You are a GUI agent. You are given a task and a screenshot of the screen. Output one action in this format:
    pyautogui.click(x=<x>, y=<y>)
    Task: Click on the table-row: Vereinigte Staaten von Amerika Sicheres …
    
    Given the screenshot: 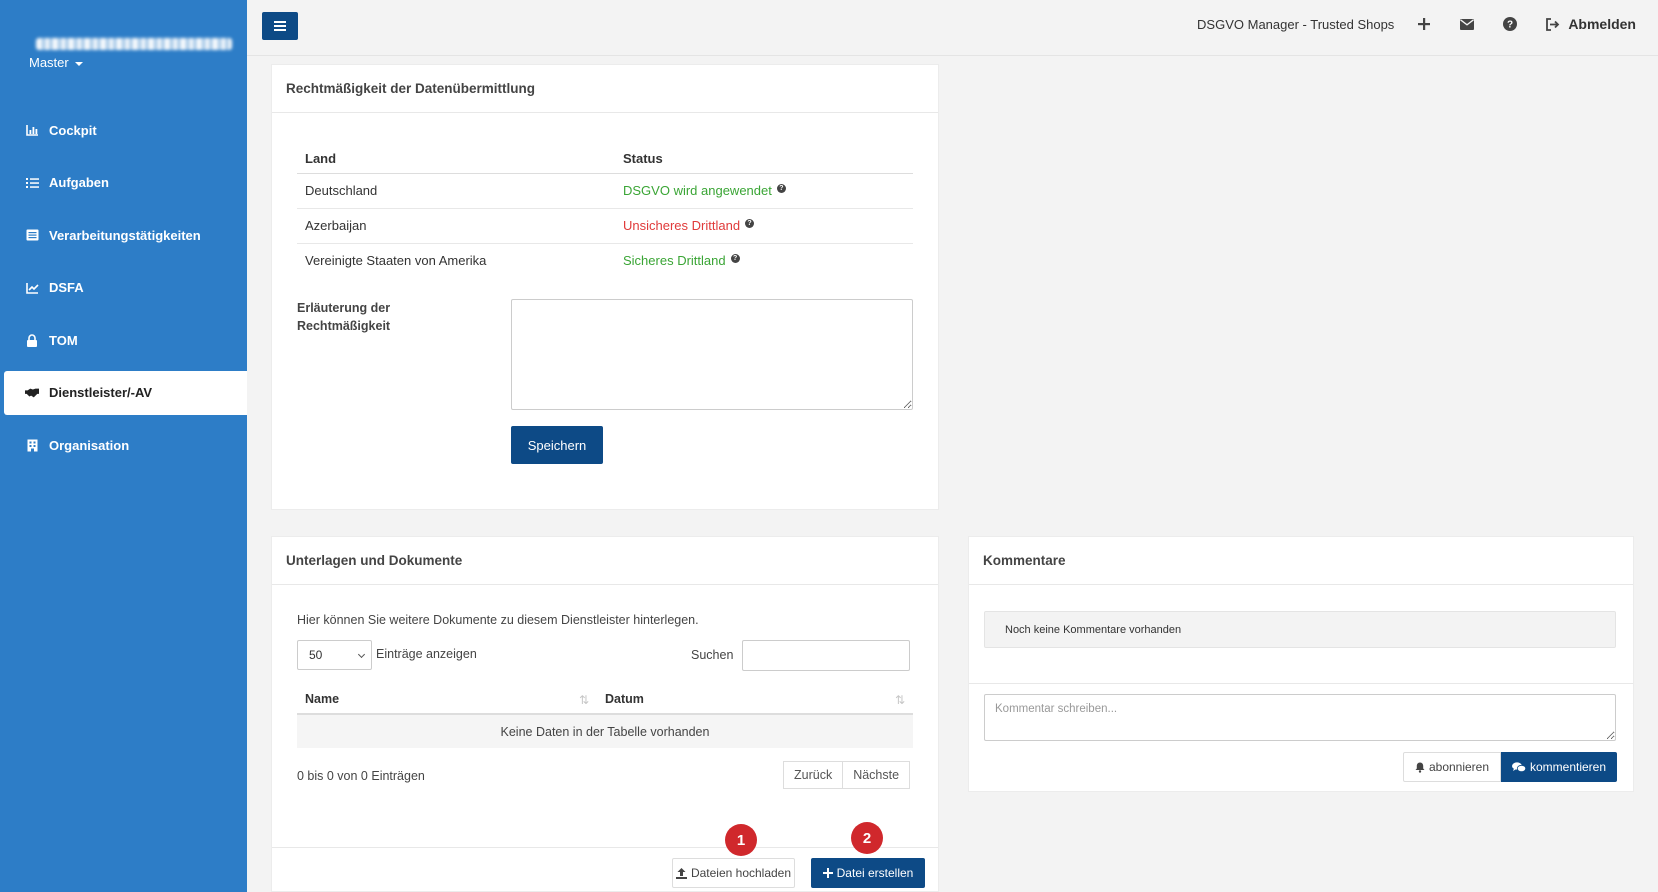 What is the action you would take?
    pyautogui.click(x=605, y=260)
    